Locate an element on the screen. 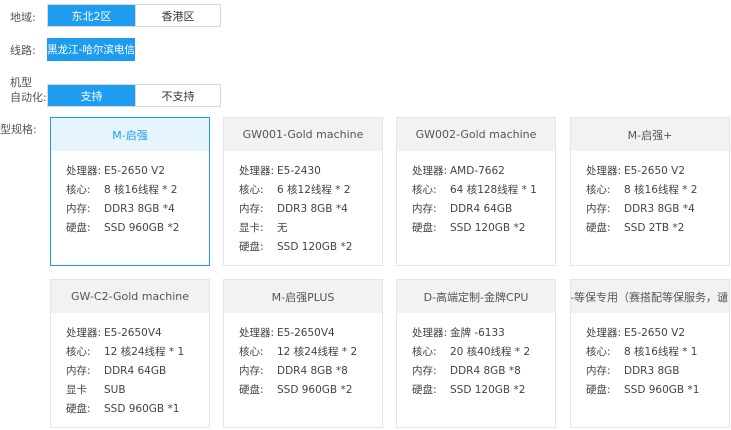 This screenshot has height=430, width=731. spec-row: 硬盘: SSD 2TB *2 is located at coordinates (657, 227).